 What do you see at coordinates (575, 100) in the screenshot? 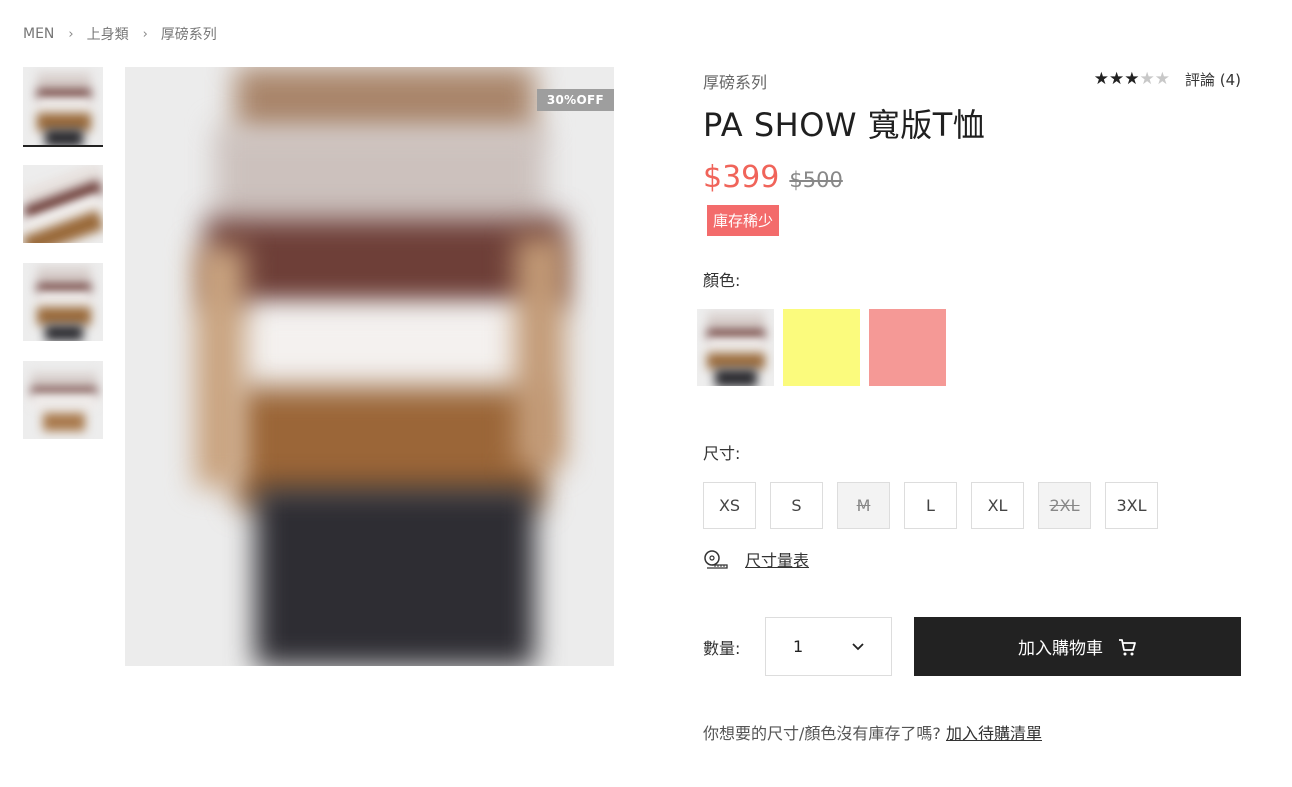
I see `discount-badge: 30%OFF` at bounding box center [575, 100].